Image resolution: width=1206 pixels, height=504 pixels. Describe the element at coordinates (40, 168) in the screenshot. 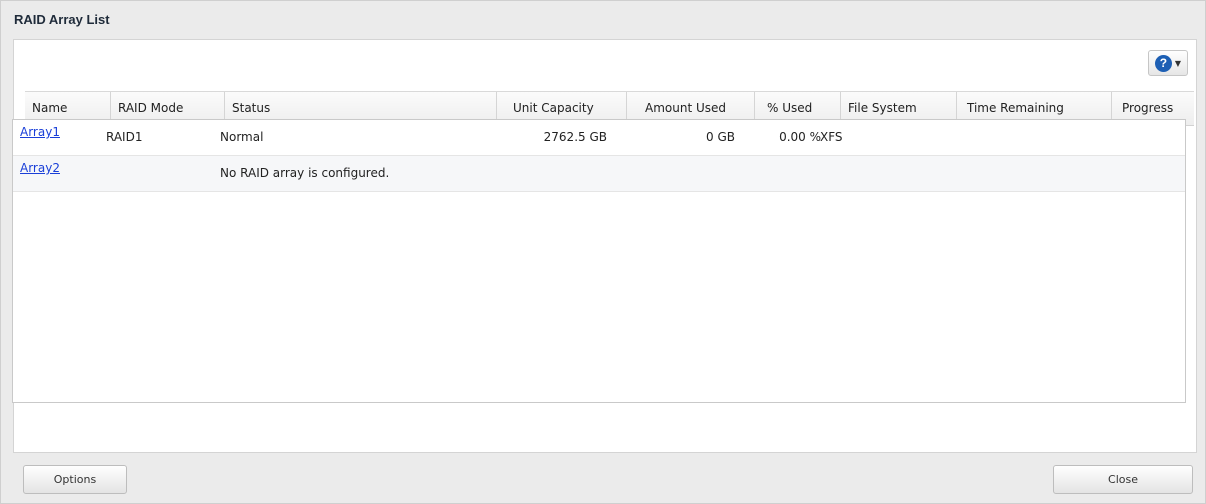

I see `array-link: Array2` at that location.